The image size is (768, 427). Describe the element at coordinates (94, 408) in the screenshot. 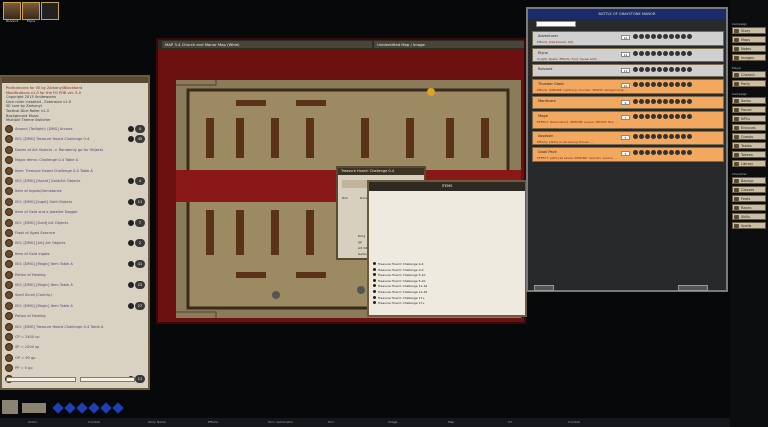

I see `d10-icon` at that location.